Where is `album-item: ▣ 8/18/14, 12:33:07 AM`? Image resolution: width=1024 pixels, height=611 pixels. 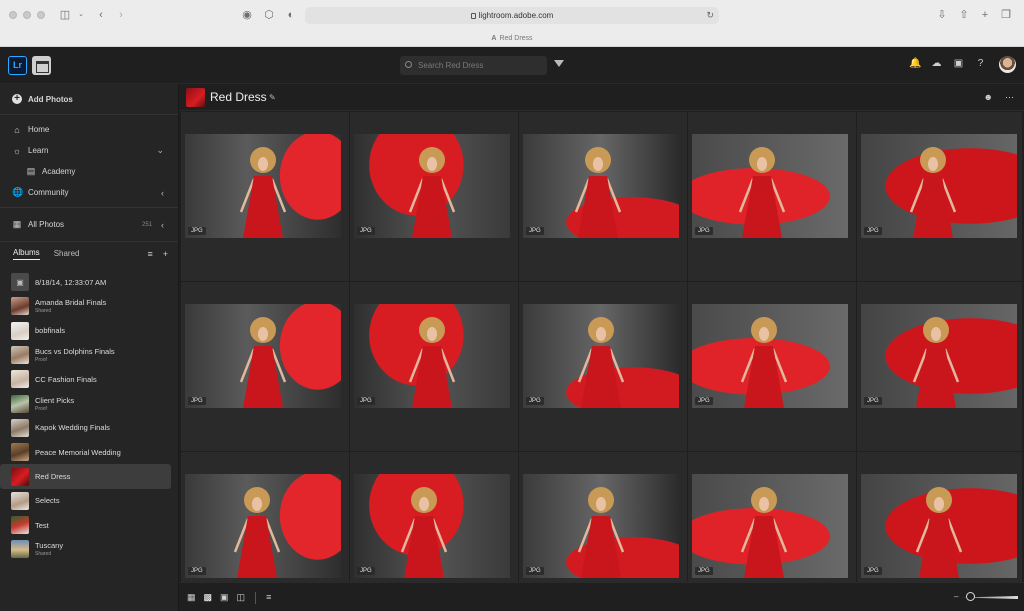
album-item: ▣ 8/18/14, 12:33:07 AM is located at coordinates (85, 282).